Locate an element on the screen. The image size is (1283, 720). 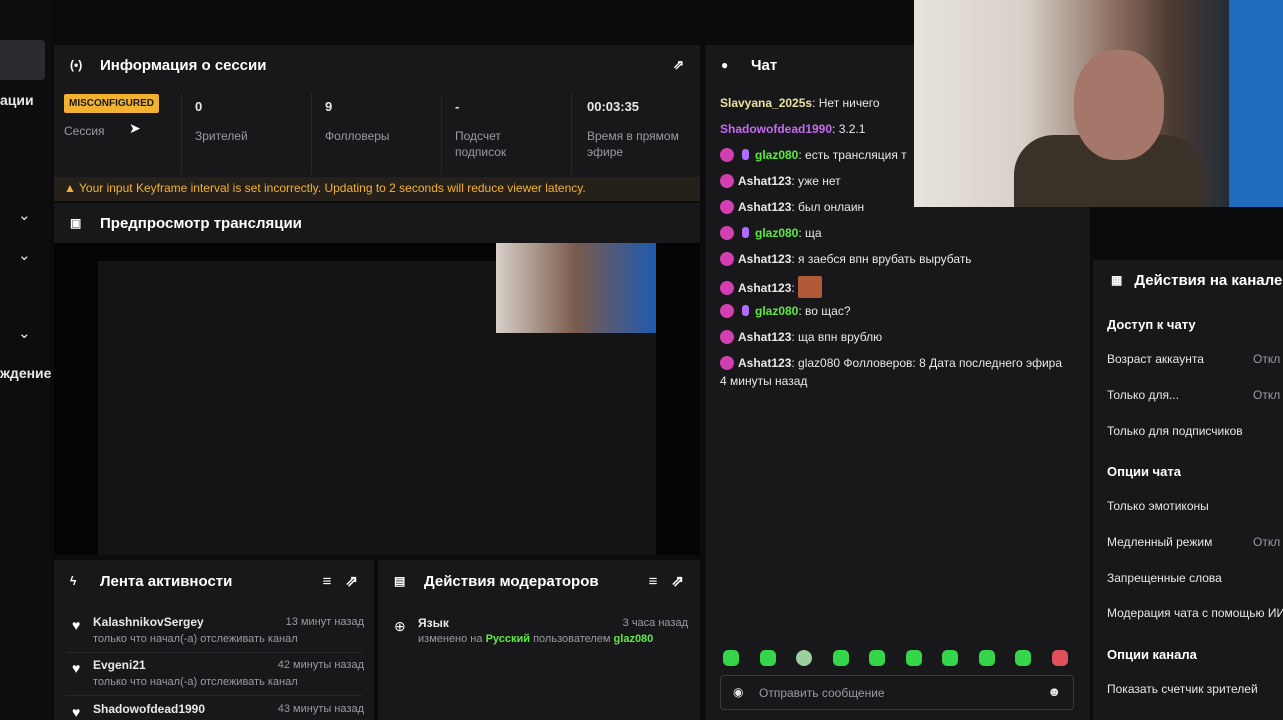
followers-stat: 9 Фолловеры is located at coordinates (377, 134).